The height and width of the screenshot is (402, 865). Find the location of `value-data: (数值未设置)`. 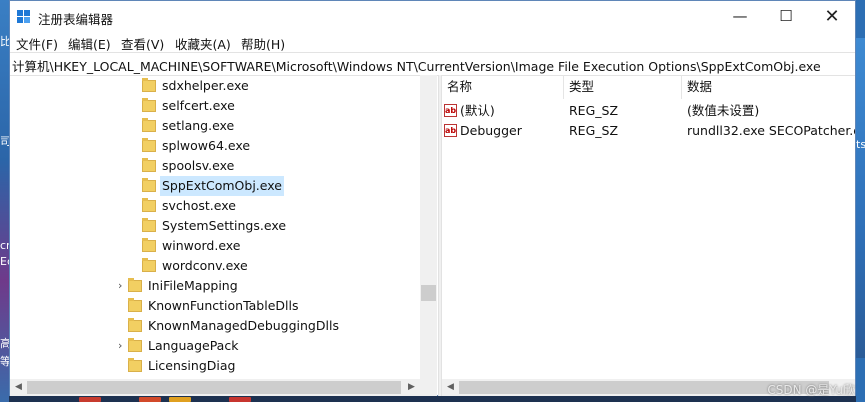

value-data: (数值未设置) is located at coordinates (723, 110).